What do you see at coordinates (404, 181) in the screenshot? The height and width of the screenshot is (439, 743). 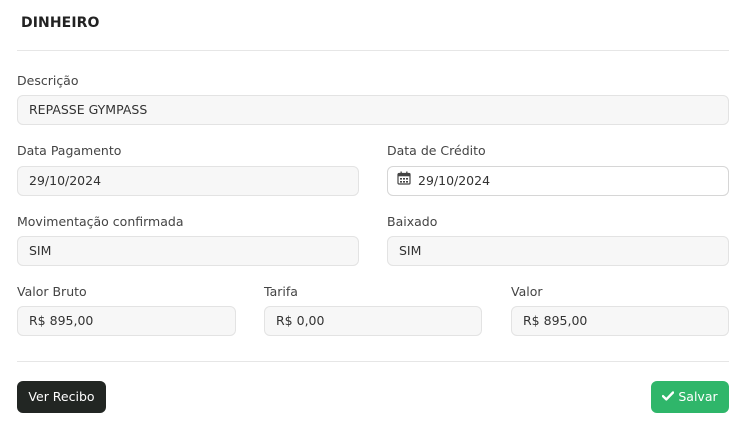 I see `calendar-icon` at bounding box center [404, 181].